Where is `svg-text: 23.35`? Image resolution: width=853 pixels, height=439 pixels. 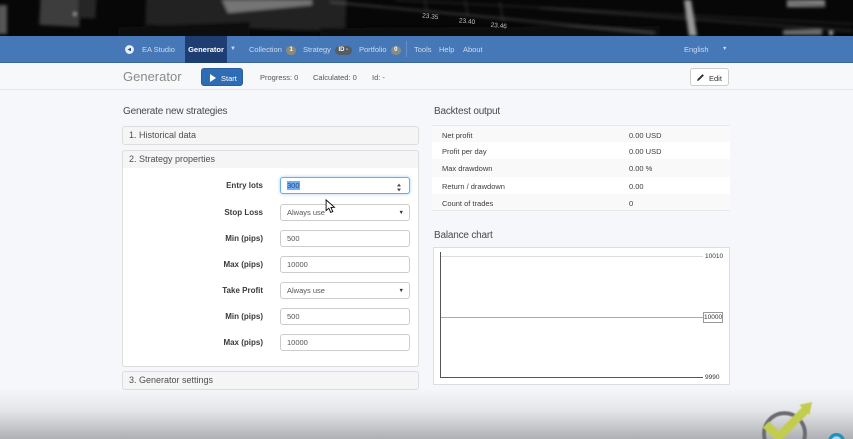 svg-text: 23.35 is located at coordinates (430, 17).